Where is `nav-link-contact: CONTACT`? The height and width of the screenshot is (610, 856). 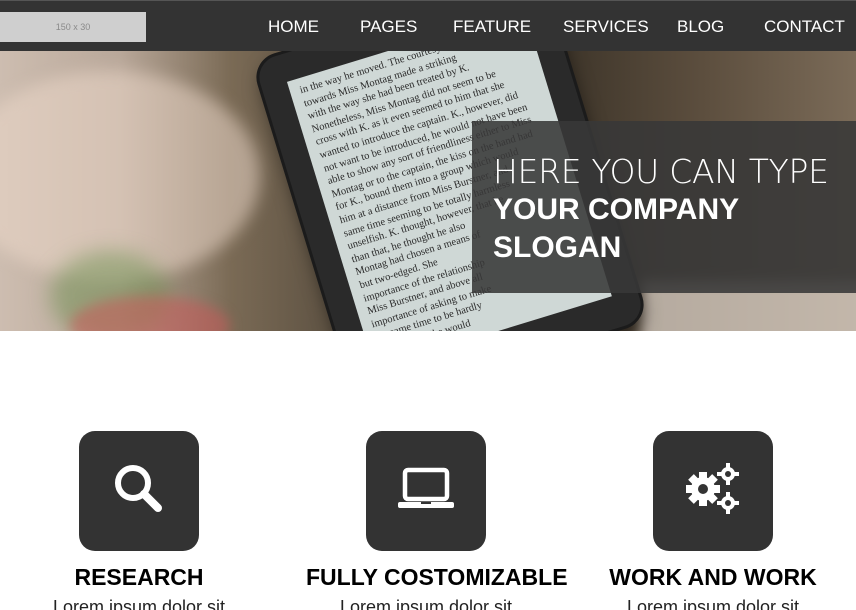
nav-link-contact: CONTACT is located at coordinates (804, 27).